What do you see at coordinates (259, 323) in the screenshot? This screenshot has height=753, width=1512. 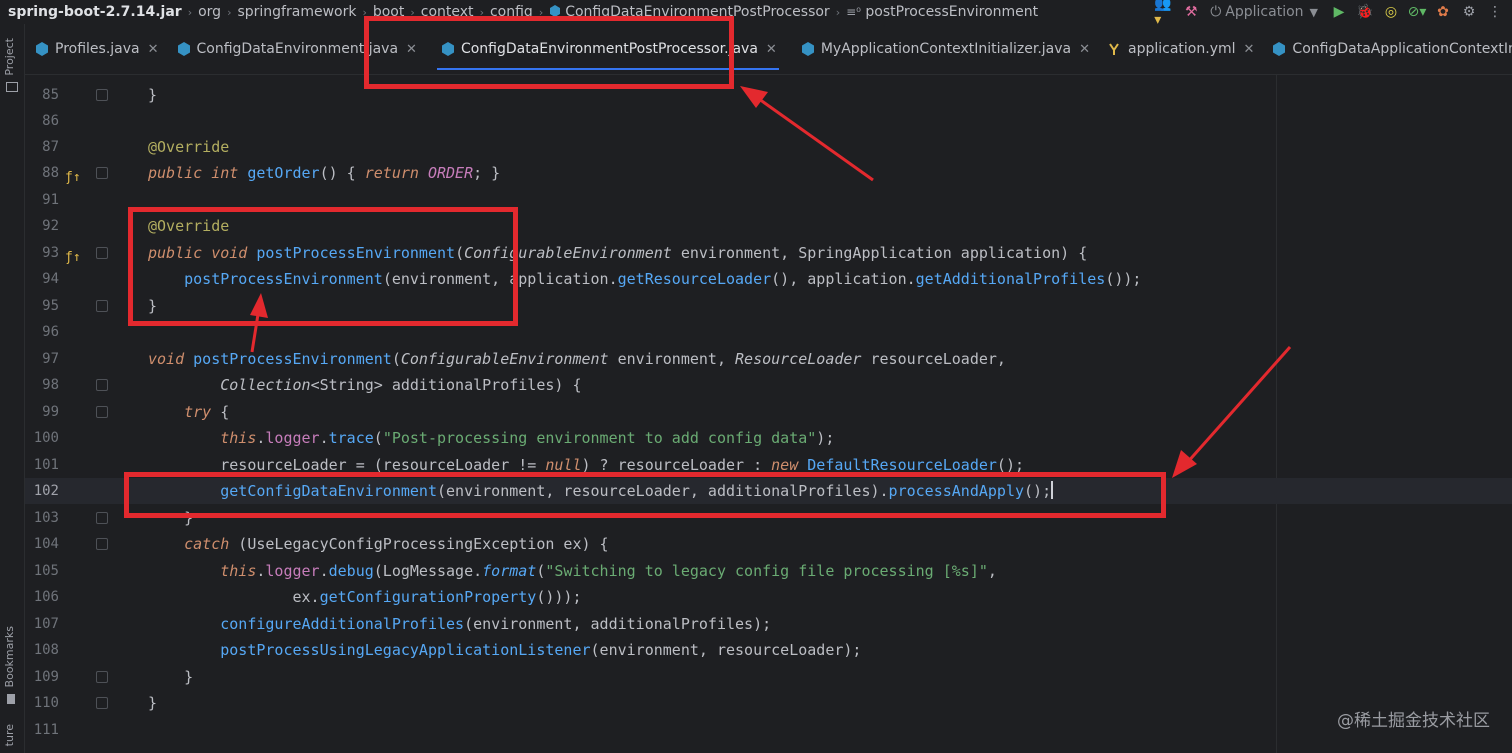 I see `arrow-to-override-method` at bounding box center [259, 323].